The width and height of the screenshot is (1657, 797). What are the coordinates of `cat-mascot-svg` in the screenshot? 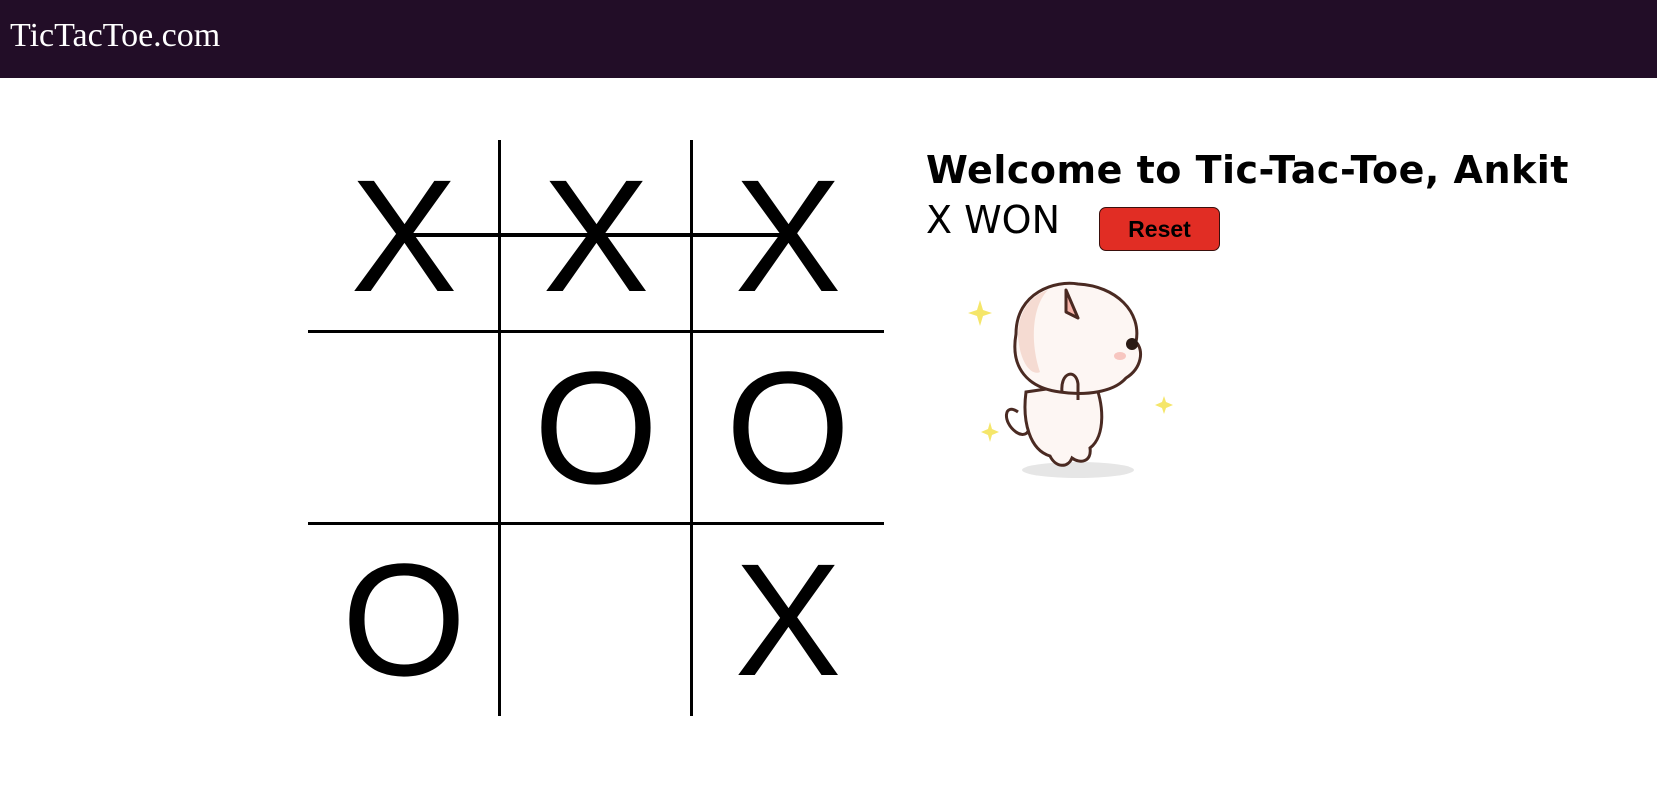 It's located at (1070, 379).